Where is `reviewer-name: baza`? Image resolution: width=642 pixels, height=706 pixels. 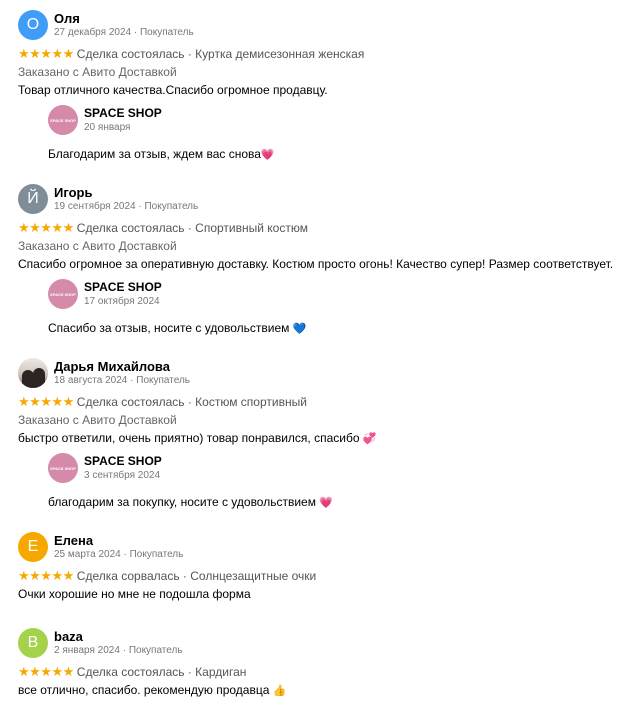
reviewer-name: baza is located at coordinates (68, 636).